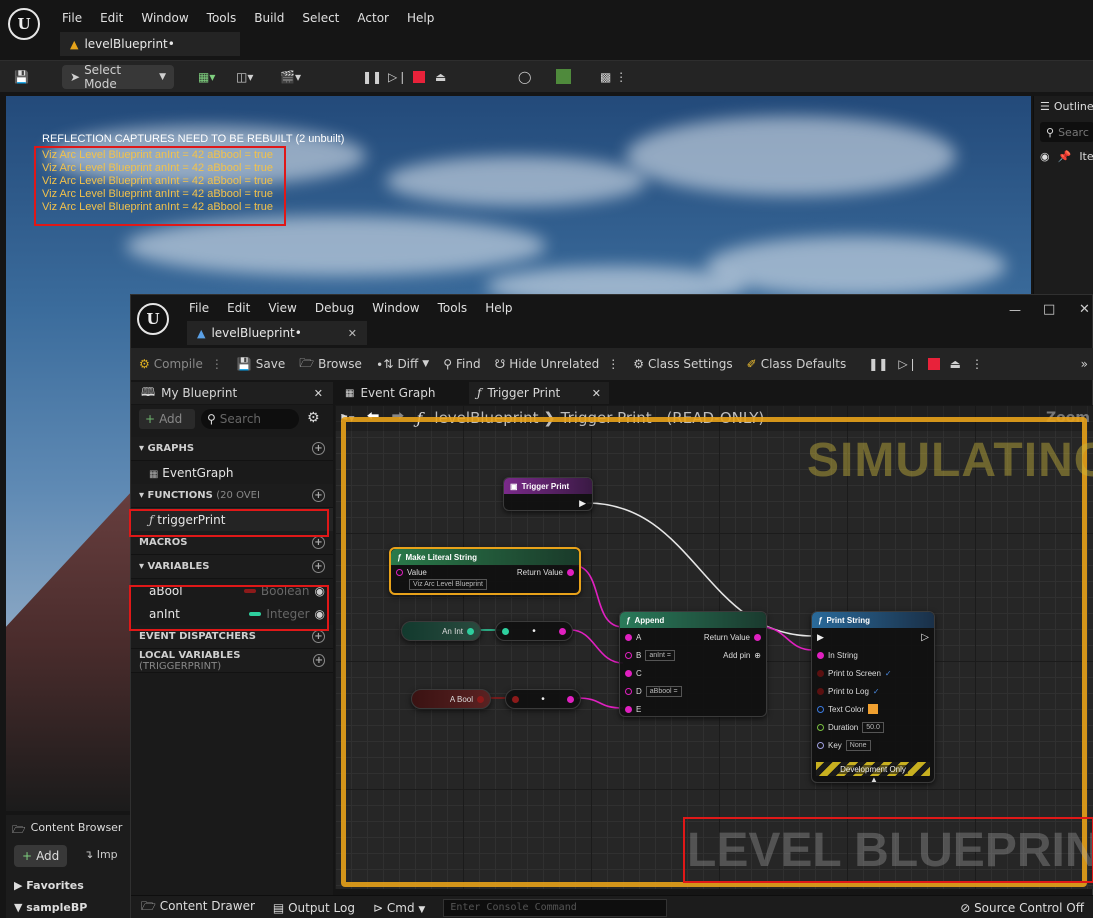 The width and height of the screenshot is (1093, 918). I want to click on save-button: 💾 Save, so click(261, 364).